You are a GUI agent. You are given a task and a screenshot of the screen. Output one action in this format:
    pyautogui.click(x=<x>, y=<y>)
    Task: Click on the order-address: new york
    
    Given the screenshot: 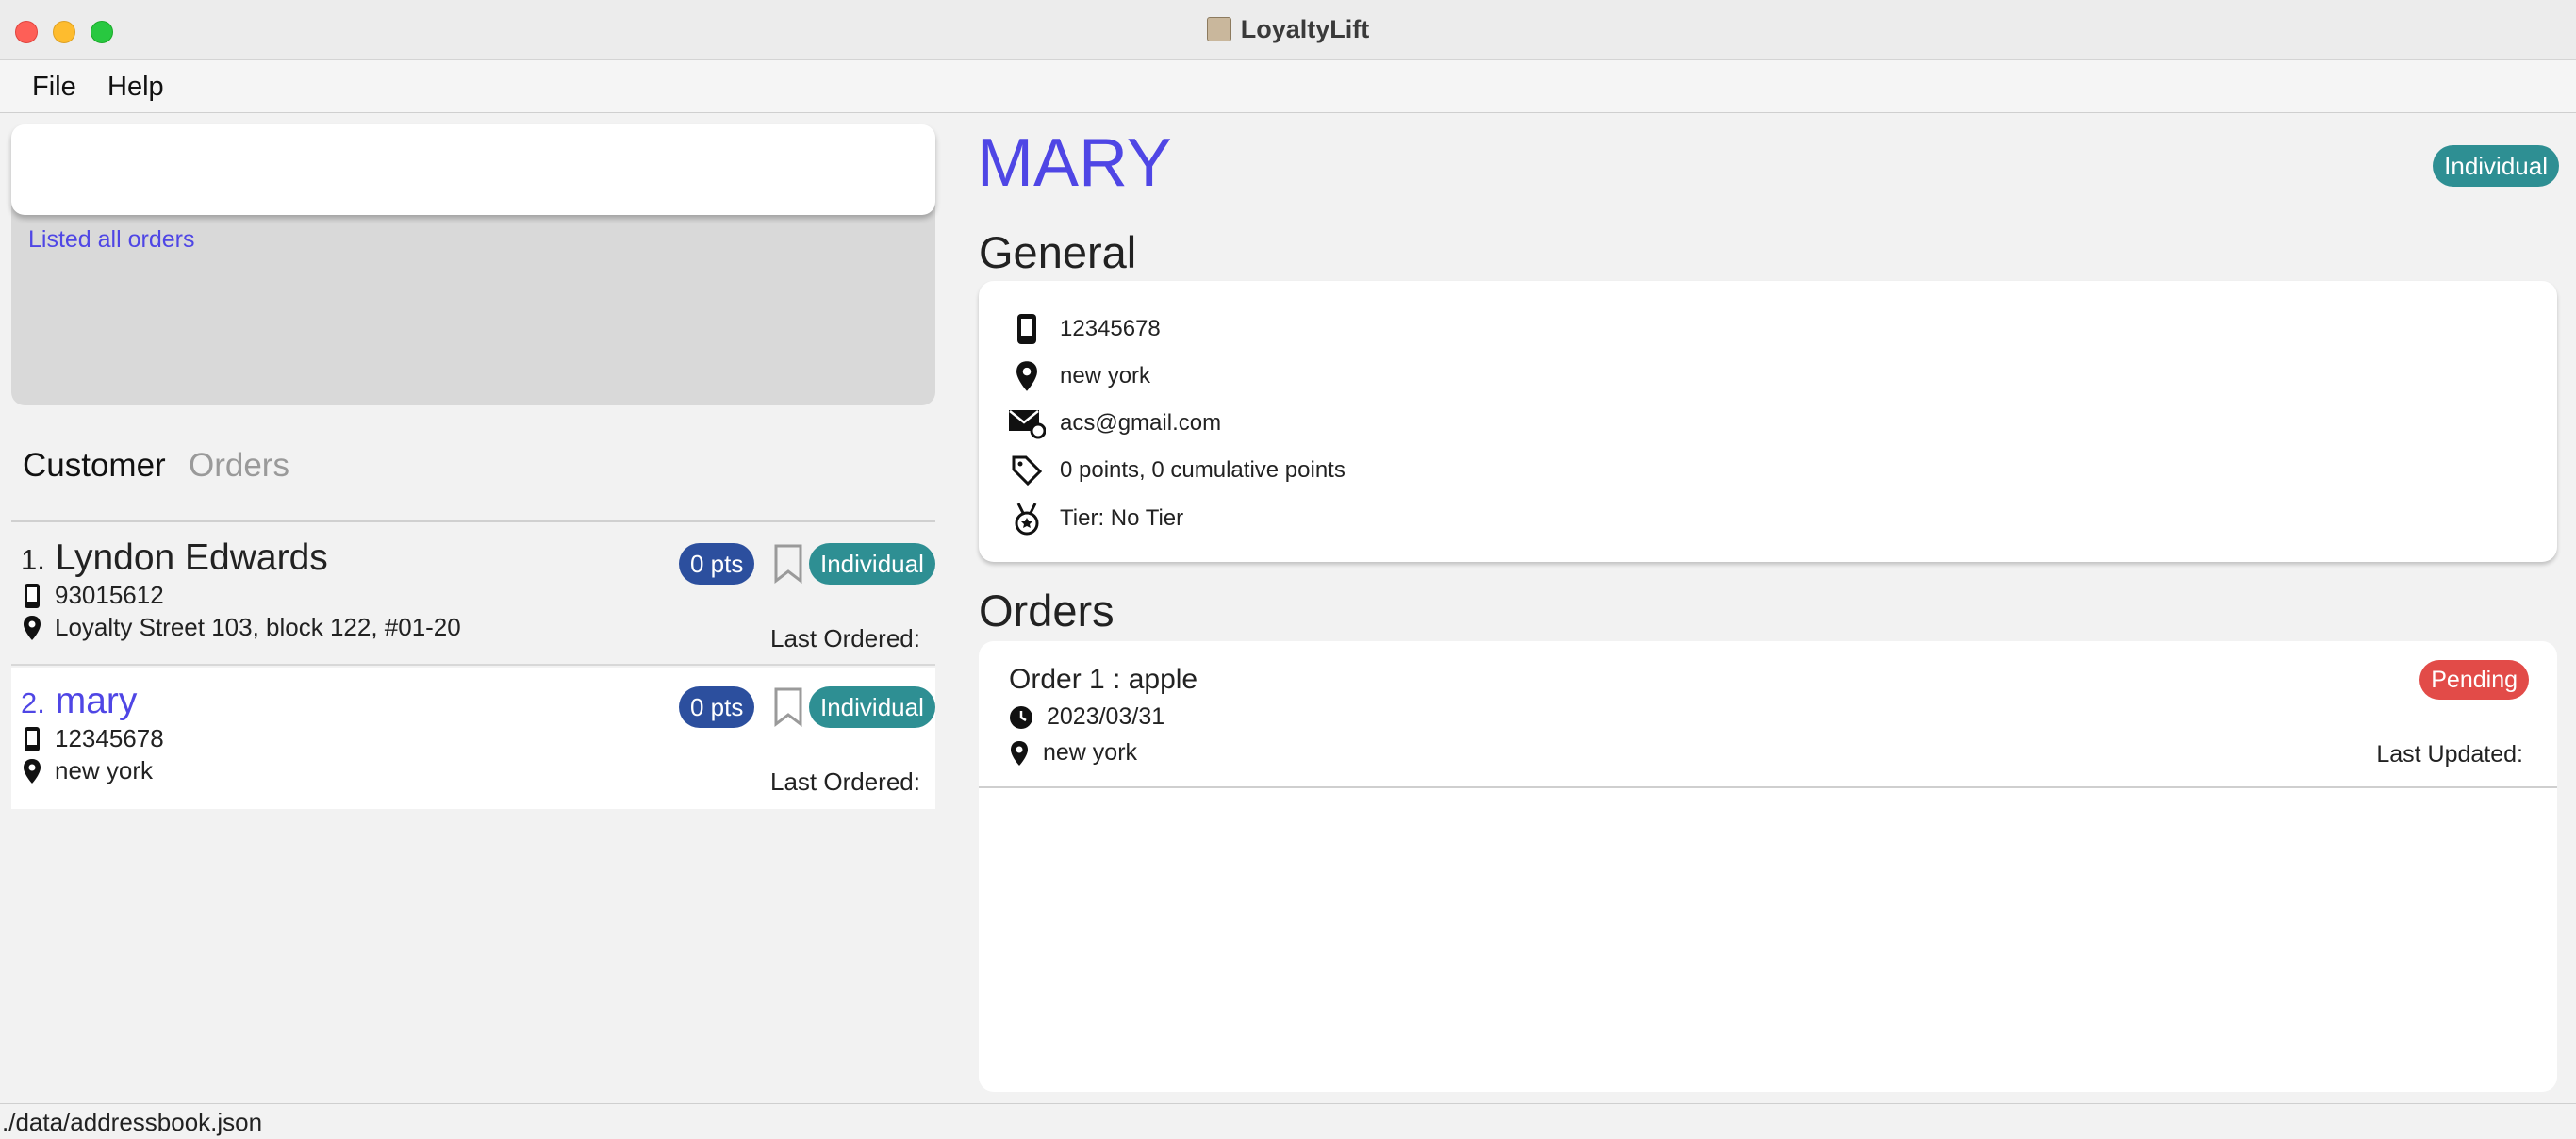 What is the action you would take?
    pyautogui.click(x=1073, y=753)
    